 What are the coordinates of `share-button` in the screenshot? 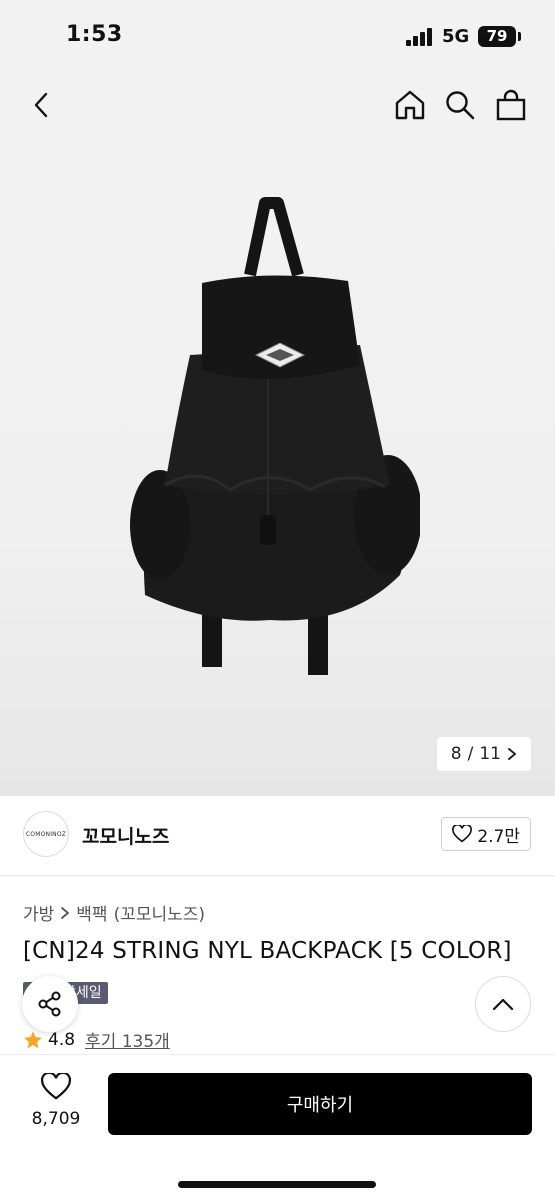 It's located at (50, 1004).